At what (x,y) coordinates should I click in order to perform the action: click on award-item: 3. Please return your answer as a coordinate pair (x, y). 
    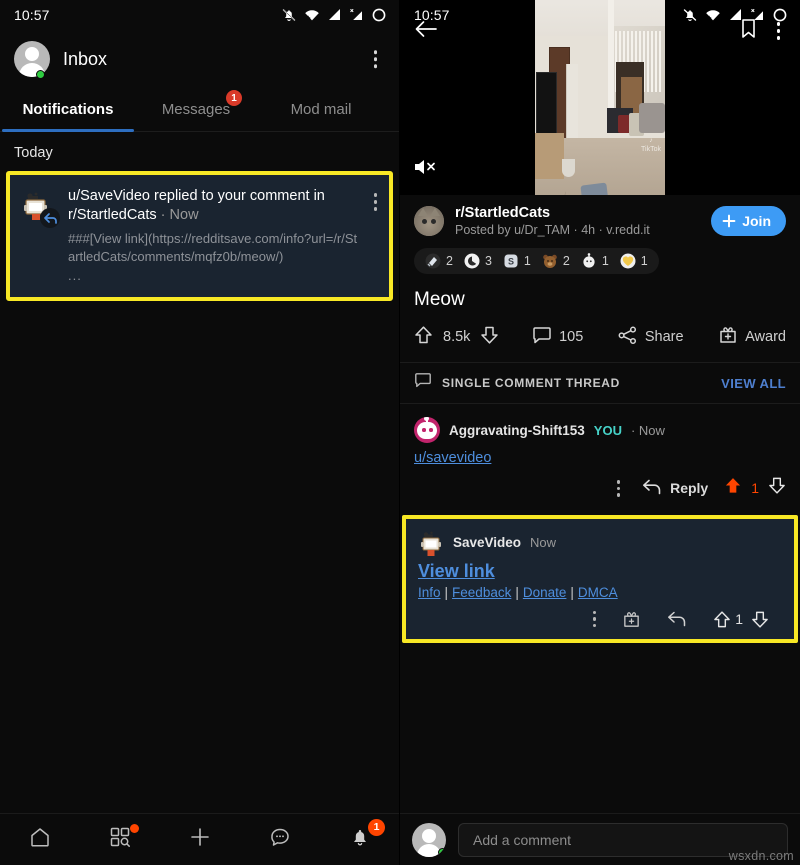
    Looking at the image, I should click on (478, 261).